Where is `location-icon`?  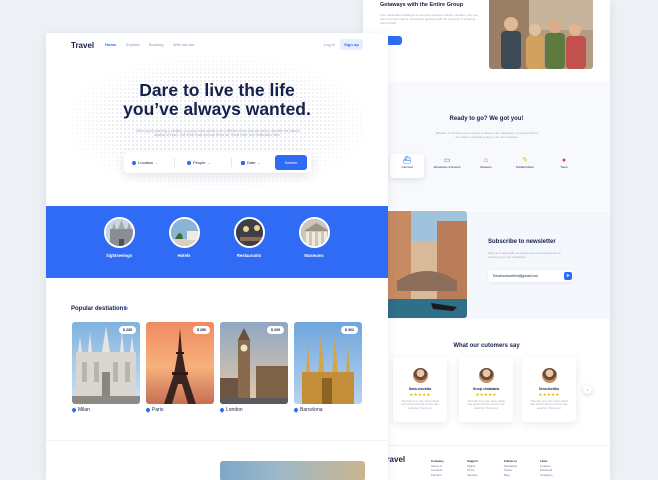 location-icon is located at coordinates (134, 162).